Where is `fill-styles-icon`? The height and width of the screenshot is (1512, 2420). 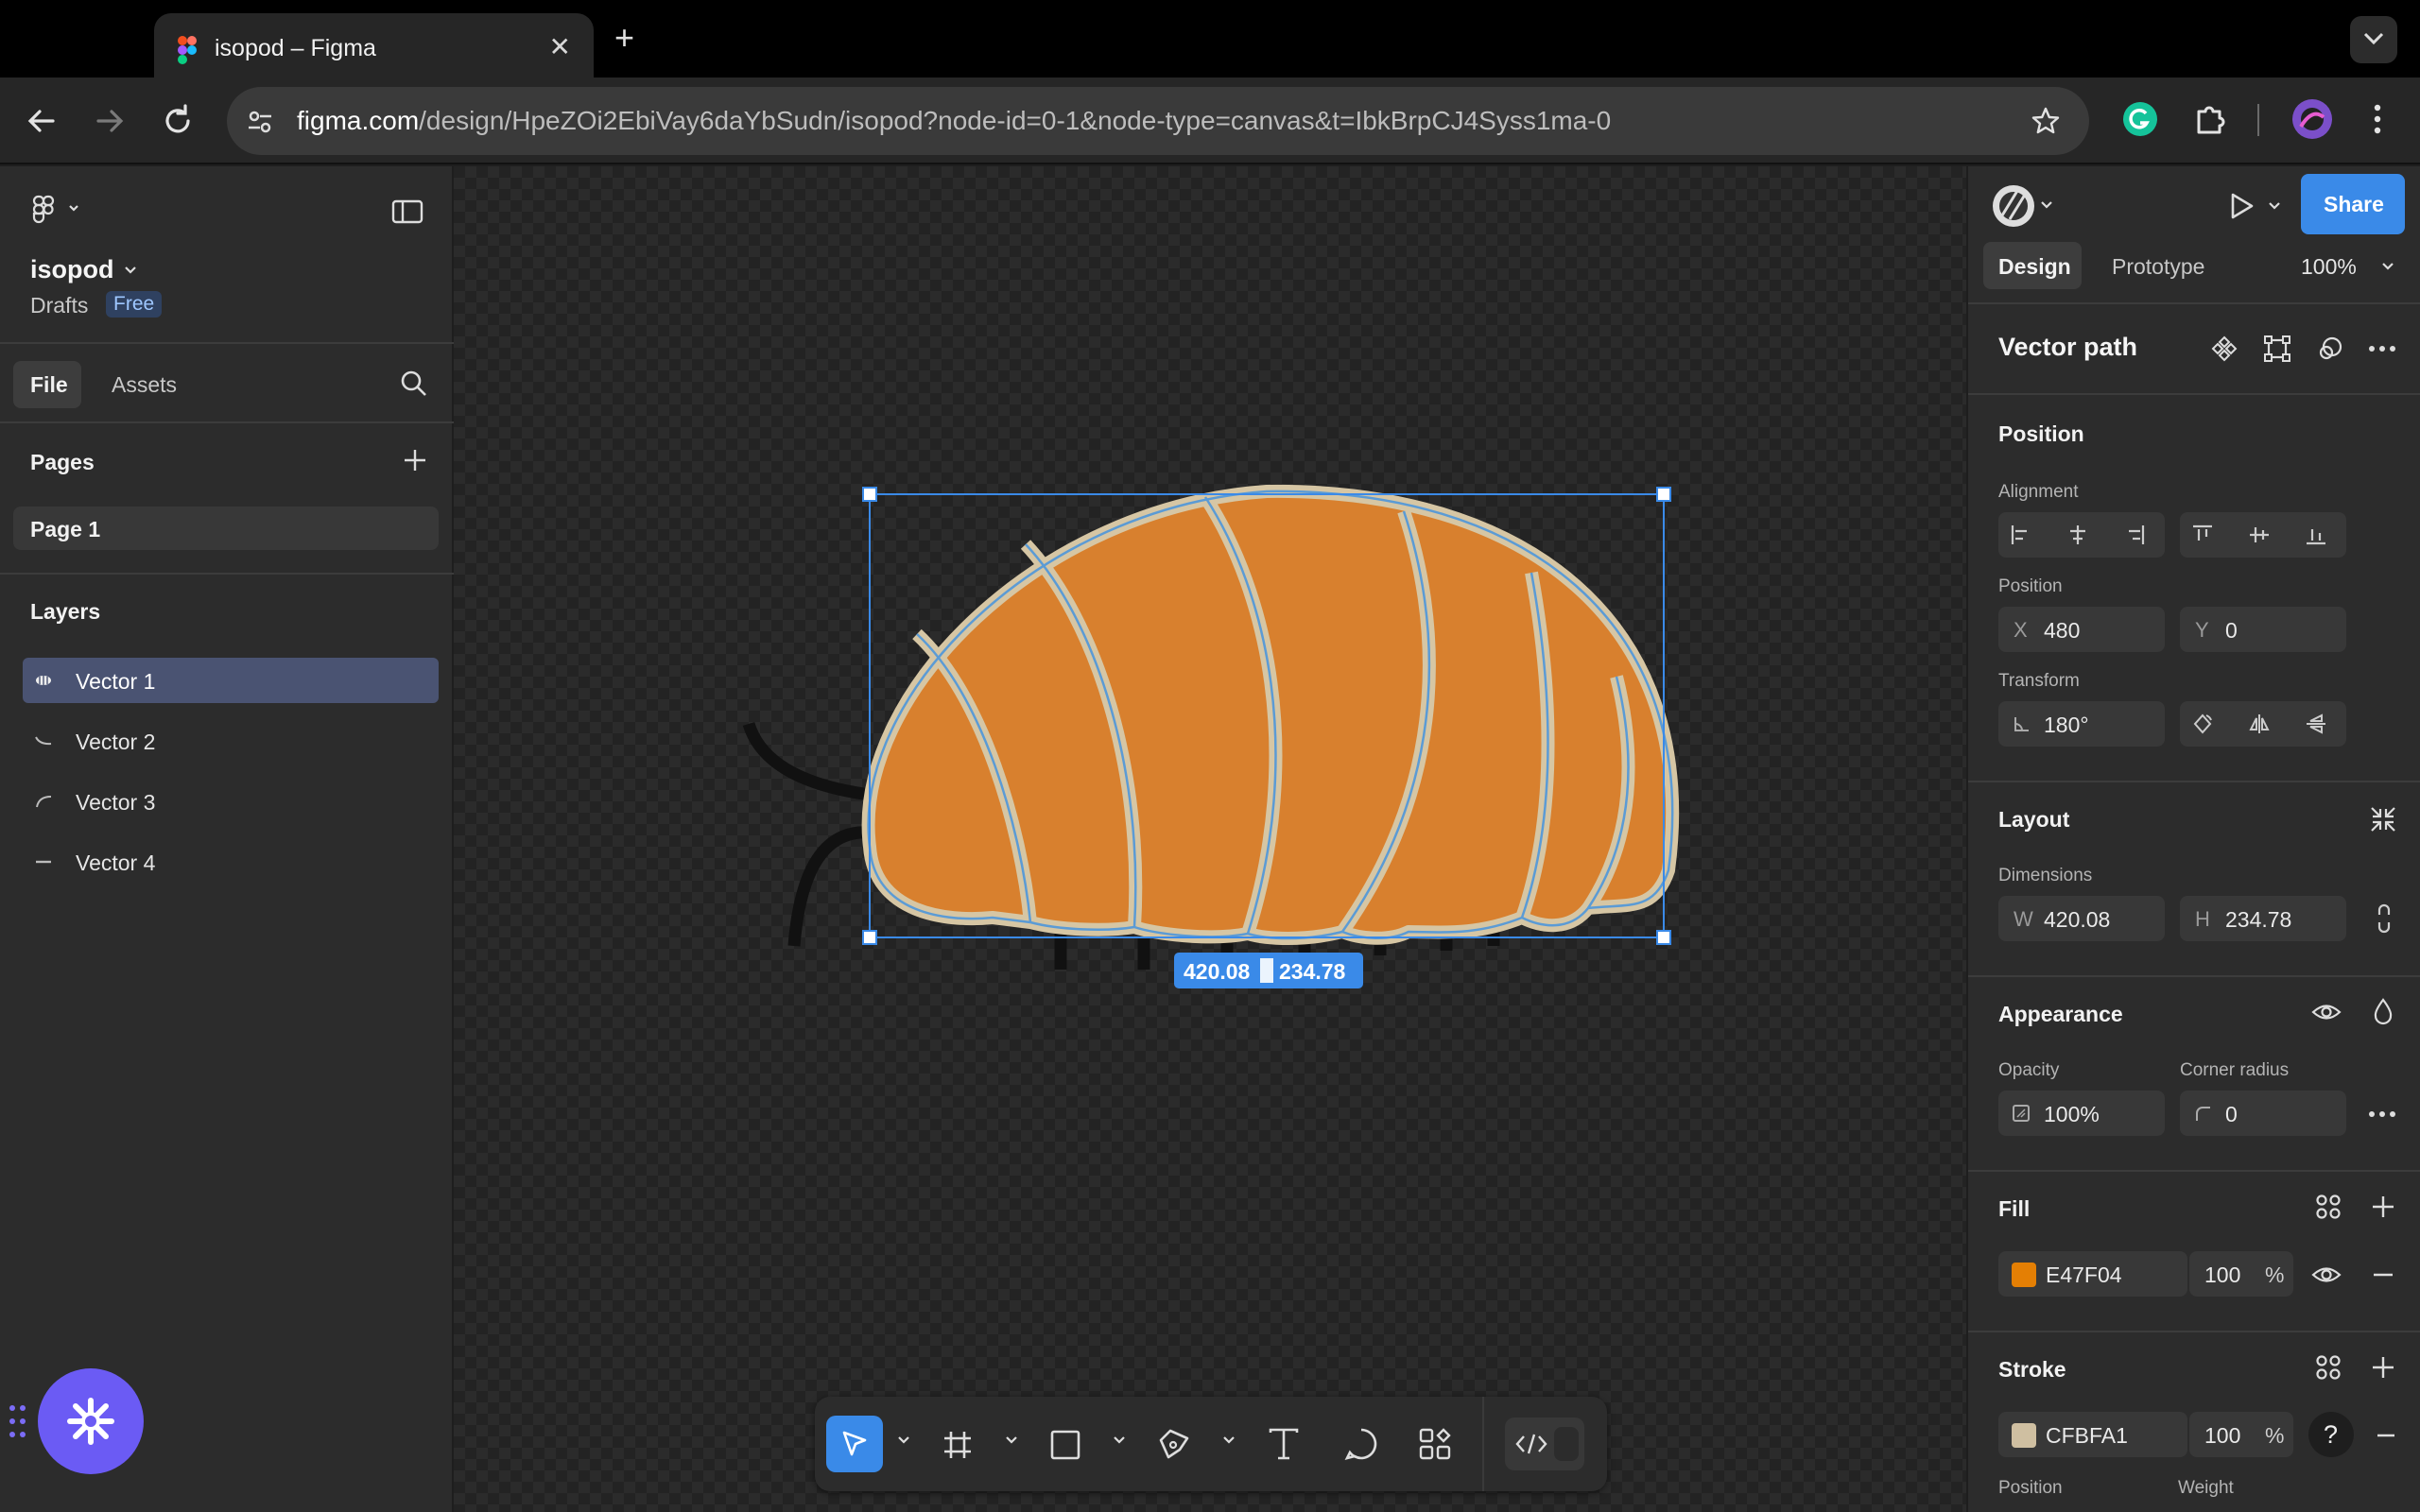 fill-styles-icon is located at coordinates (2328, 1207).